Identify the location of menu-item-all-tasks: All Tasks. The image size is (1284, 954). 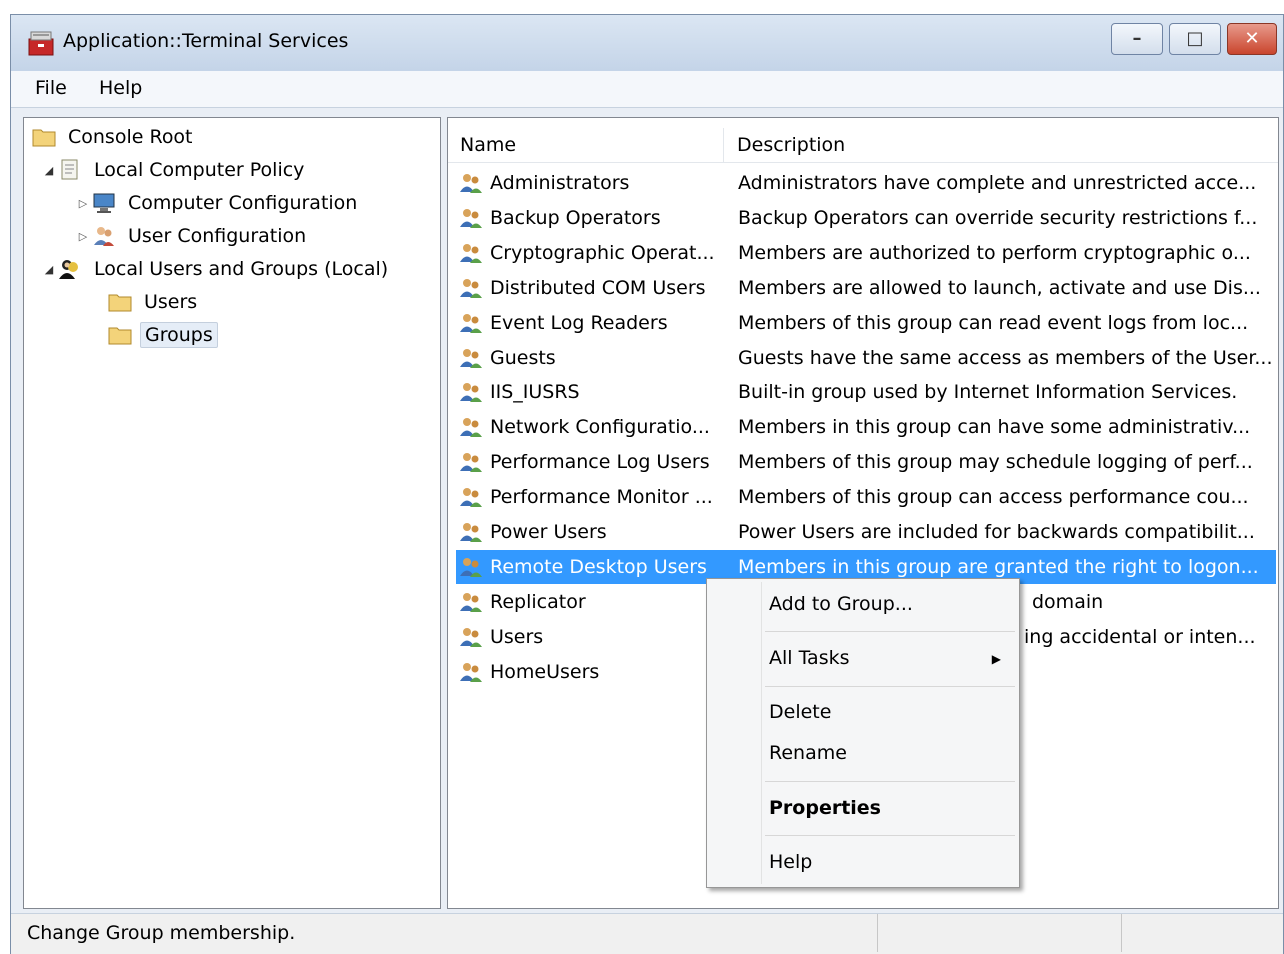
(889, 658).